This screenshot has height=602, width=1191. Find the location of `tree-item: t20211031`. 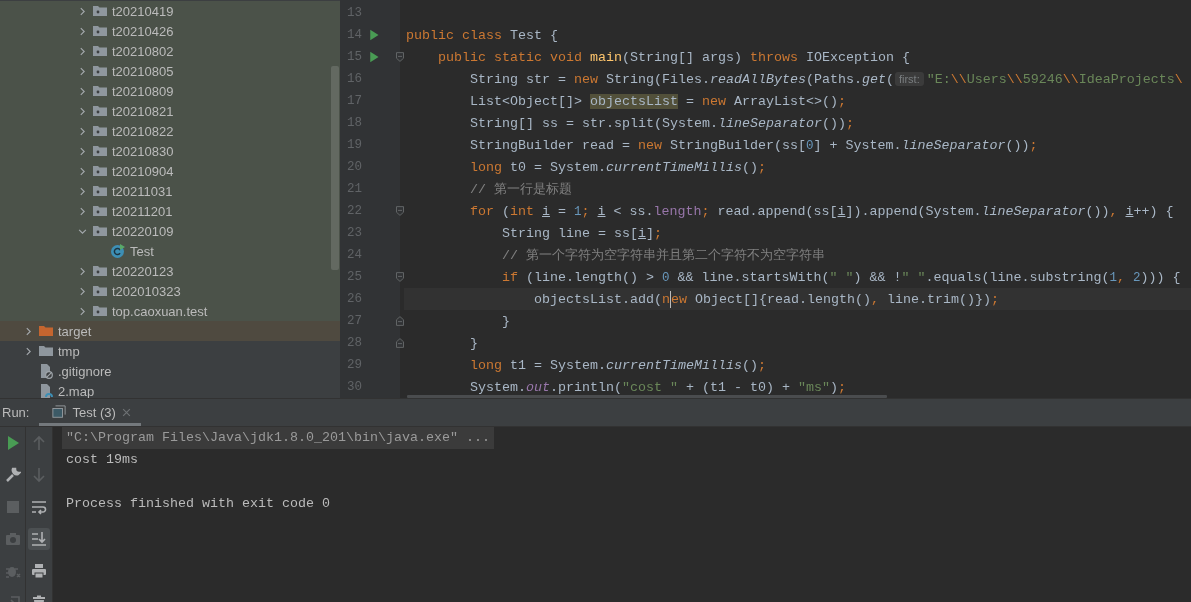

tree-item: t20211031 is located at coordinates (170, 191).